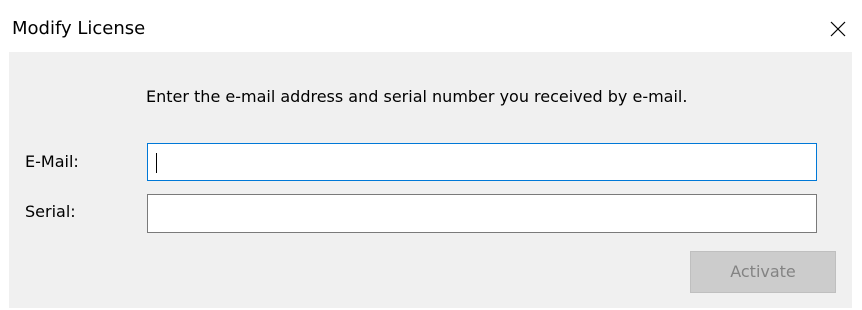 This screenshot has height=310, width=862. Describe the element at coordinates (52, 161) in the screenshot. I see `email-label: E-Mail:` at that location.